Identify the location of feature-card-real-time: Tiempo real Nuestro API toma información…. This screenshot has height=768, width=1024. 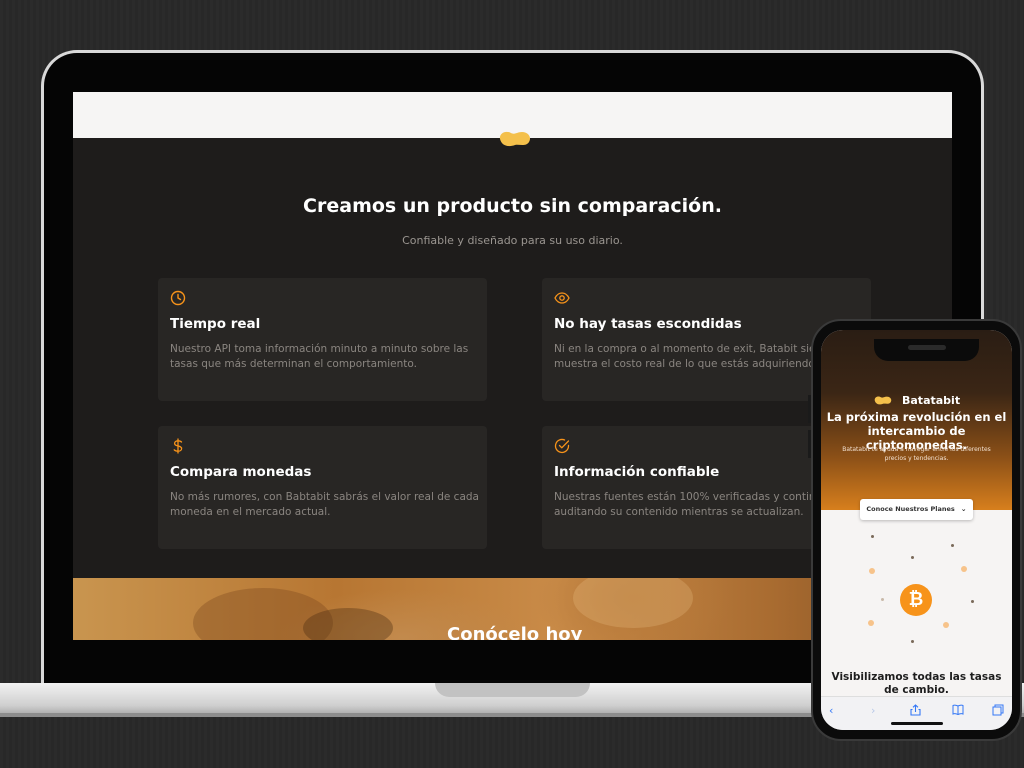
(322, 339).